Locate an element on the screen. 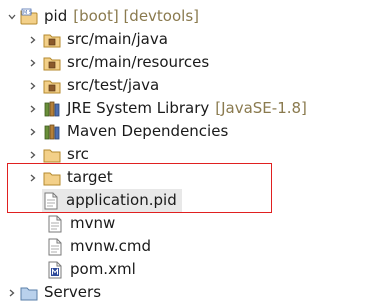 The width and height of the screenshot is (388, 304). tree-item-label: pom.xml is located at coordinates (103, 269).